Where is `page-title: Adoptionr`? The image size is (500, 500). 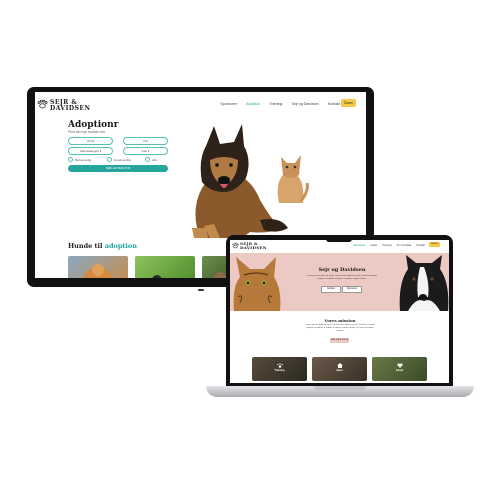 page-title: Adoptionr is located at coordinates (93, 125).